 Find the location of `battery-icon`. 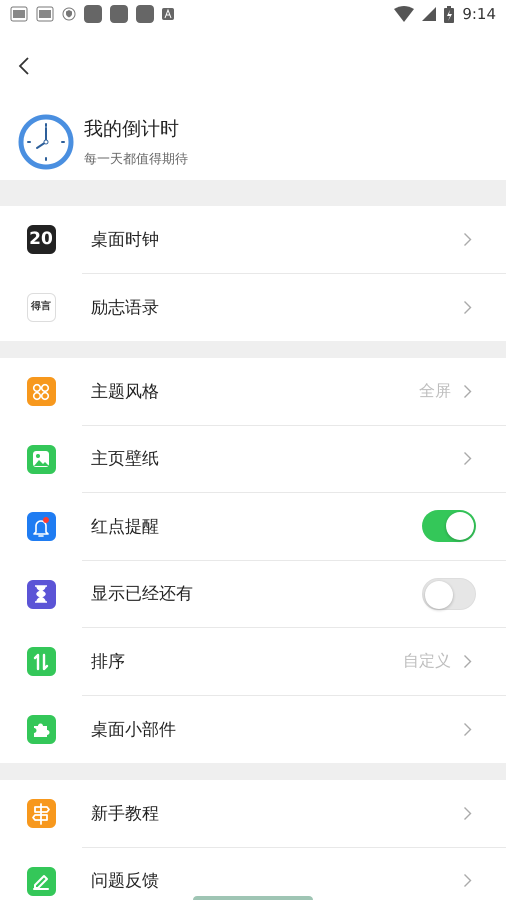

battery-icon is located at coordinates (449, 14).